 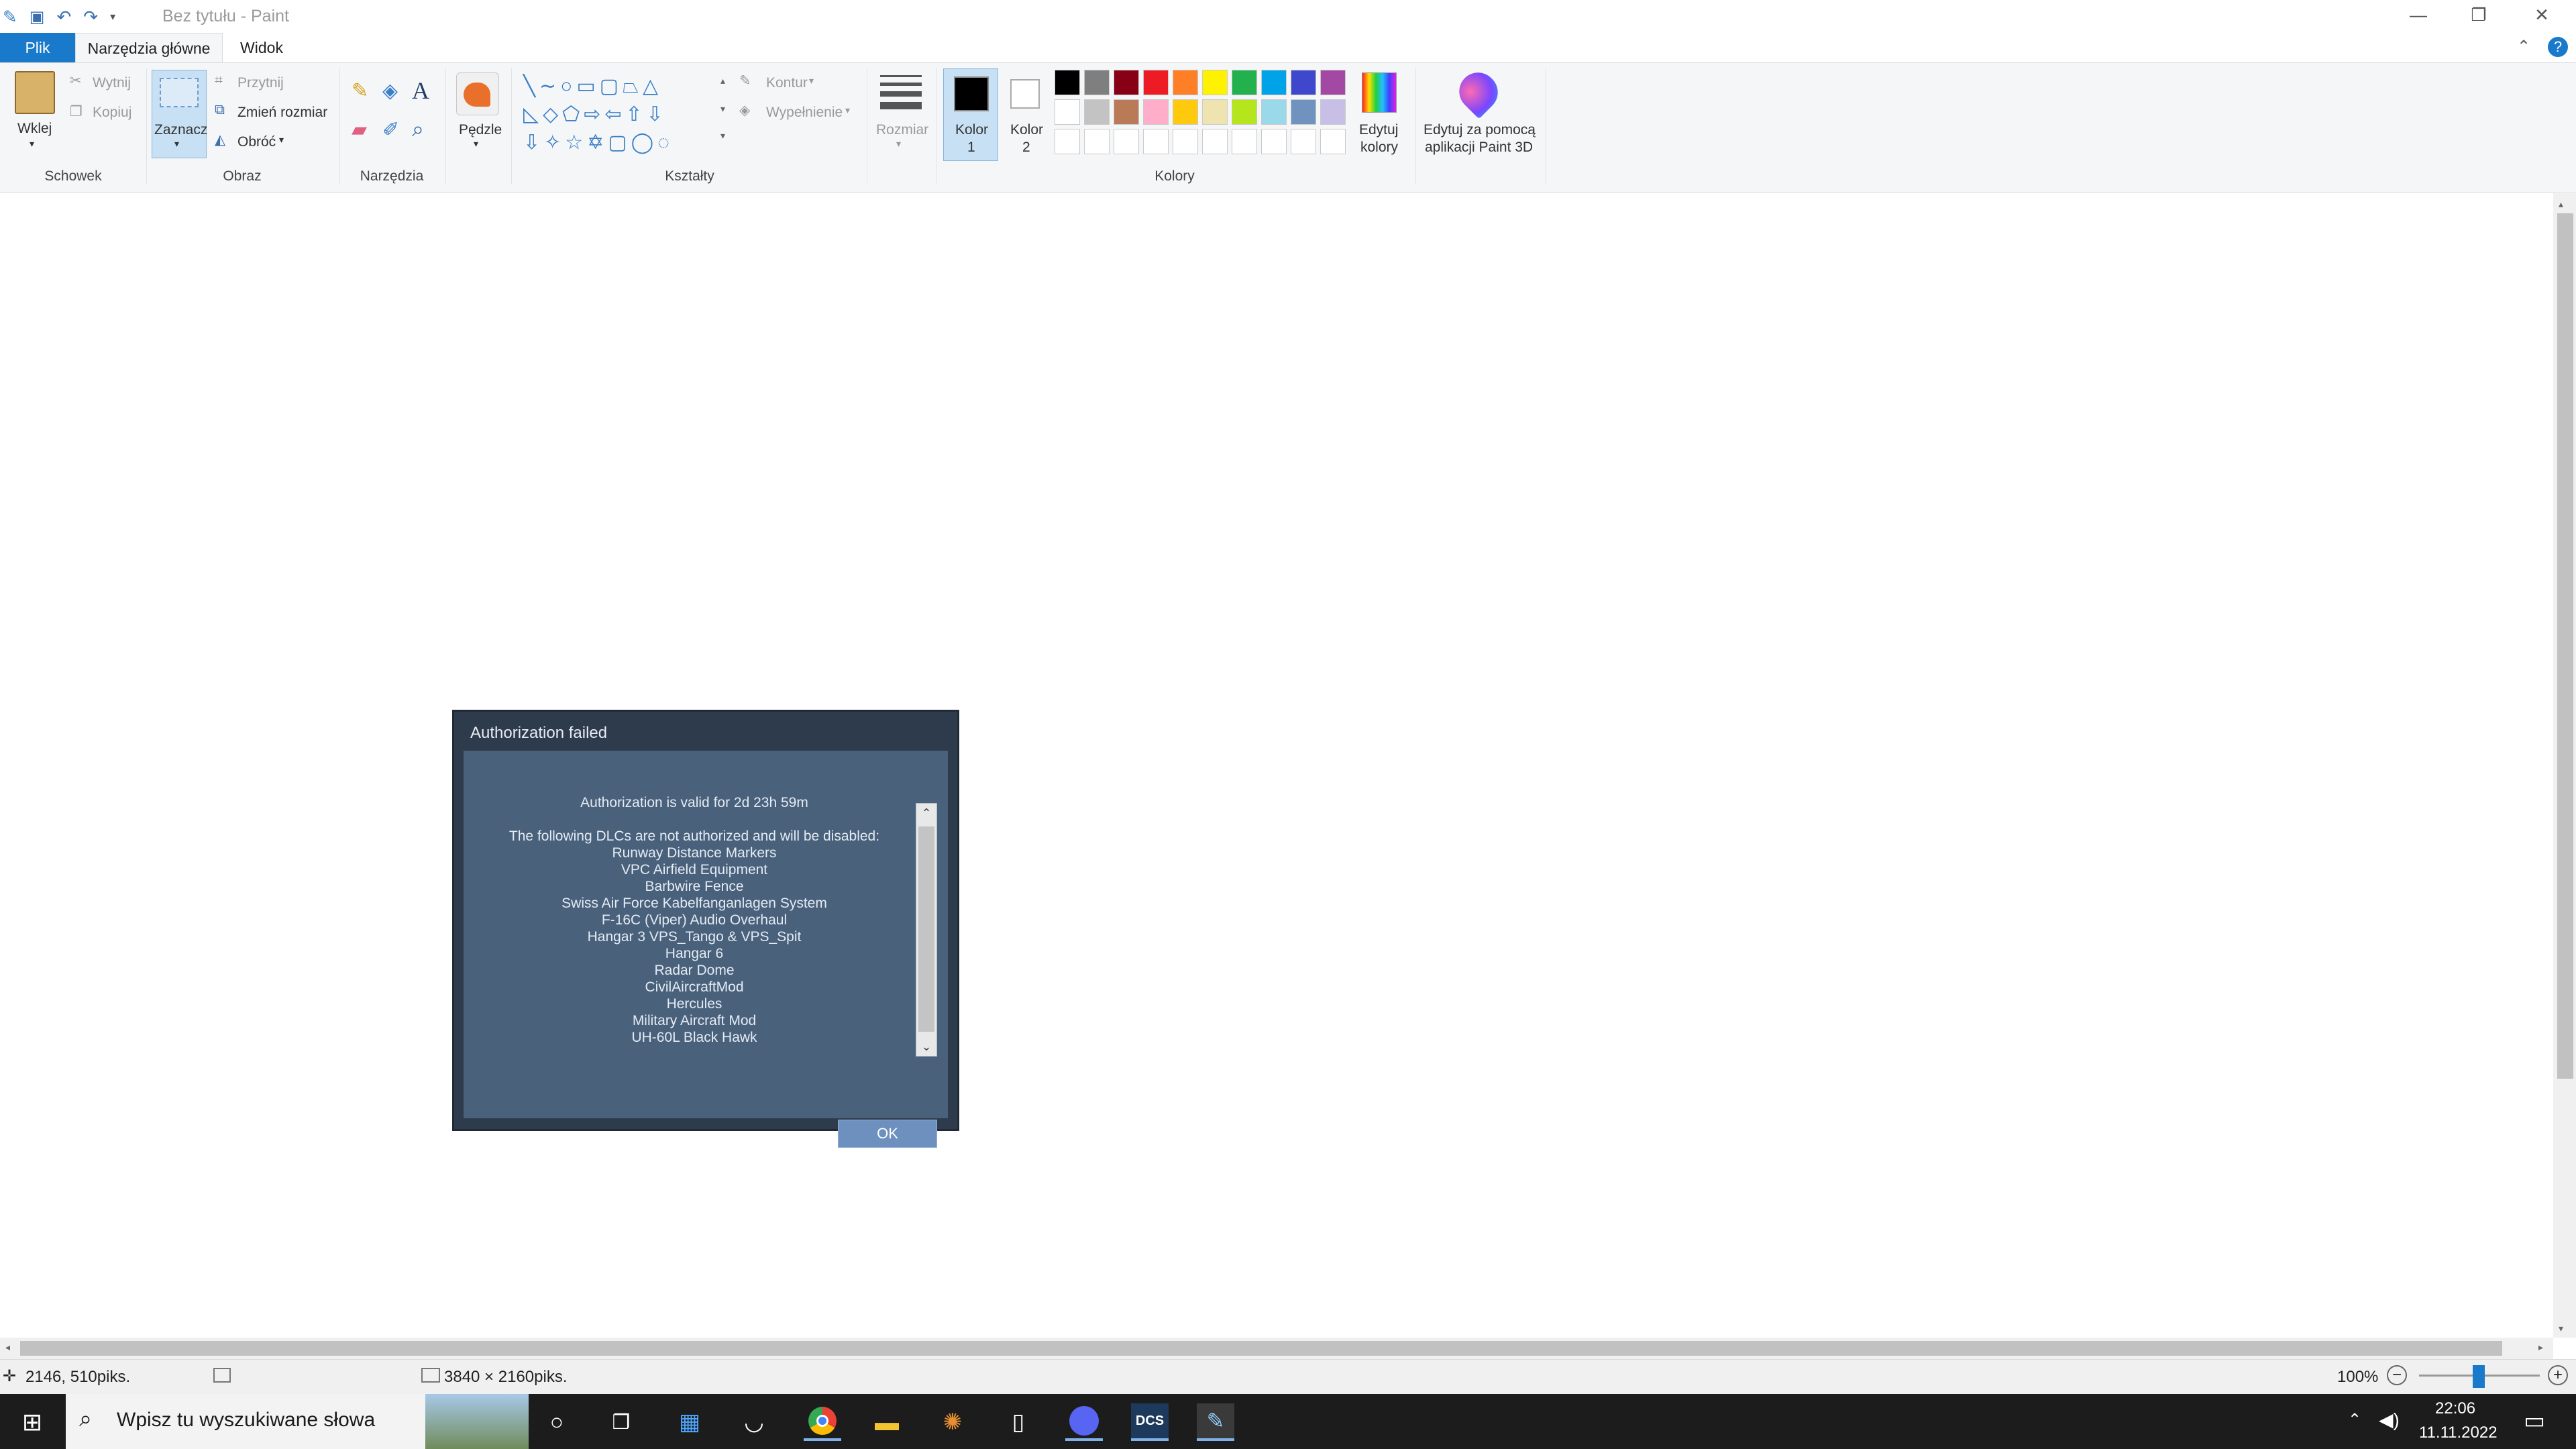 What do you see at coordinates (620, 117) in the screenshot?
I see `shapes-gallery: ╲∼○▭▢⏢△ ◺◇⬠⇨⇦⇧⇩ ⇩✧☆✡▢◯◌` at bounding box center [620, 117].